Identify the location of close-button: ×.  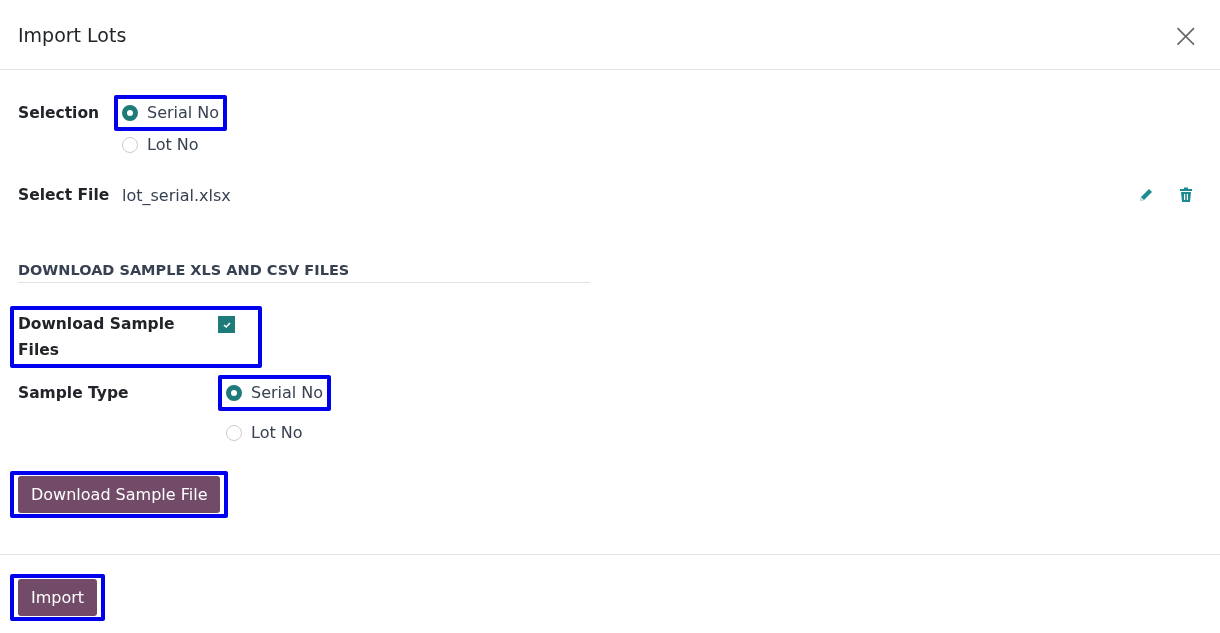
(1185, 34).